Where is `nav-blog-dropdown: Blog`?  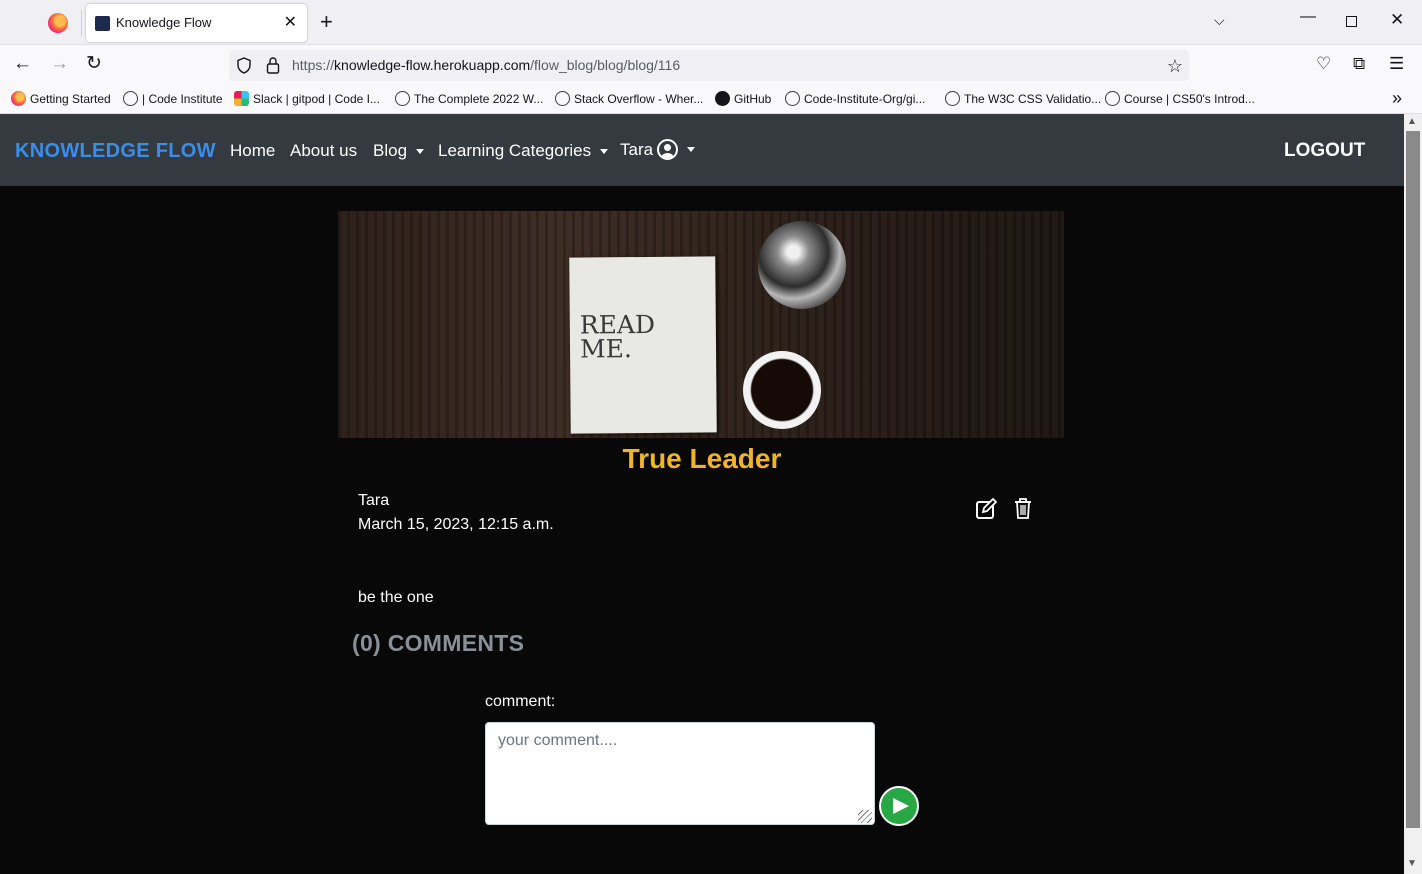 nav-blog-dropdown: Blog is located at coordinates (399, 151).